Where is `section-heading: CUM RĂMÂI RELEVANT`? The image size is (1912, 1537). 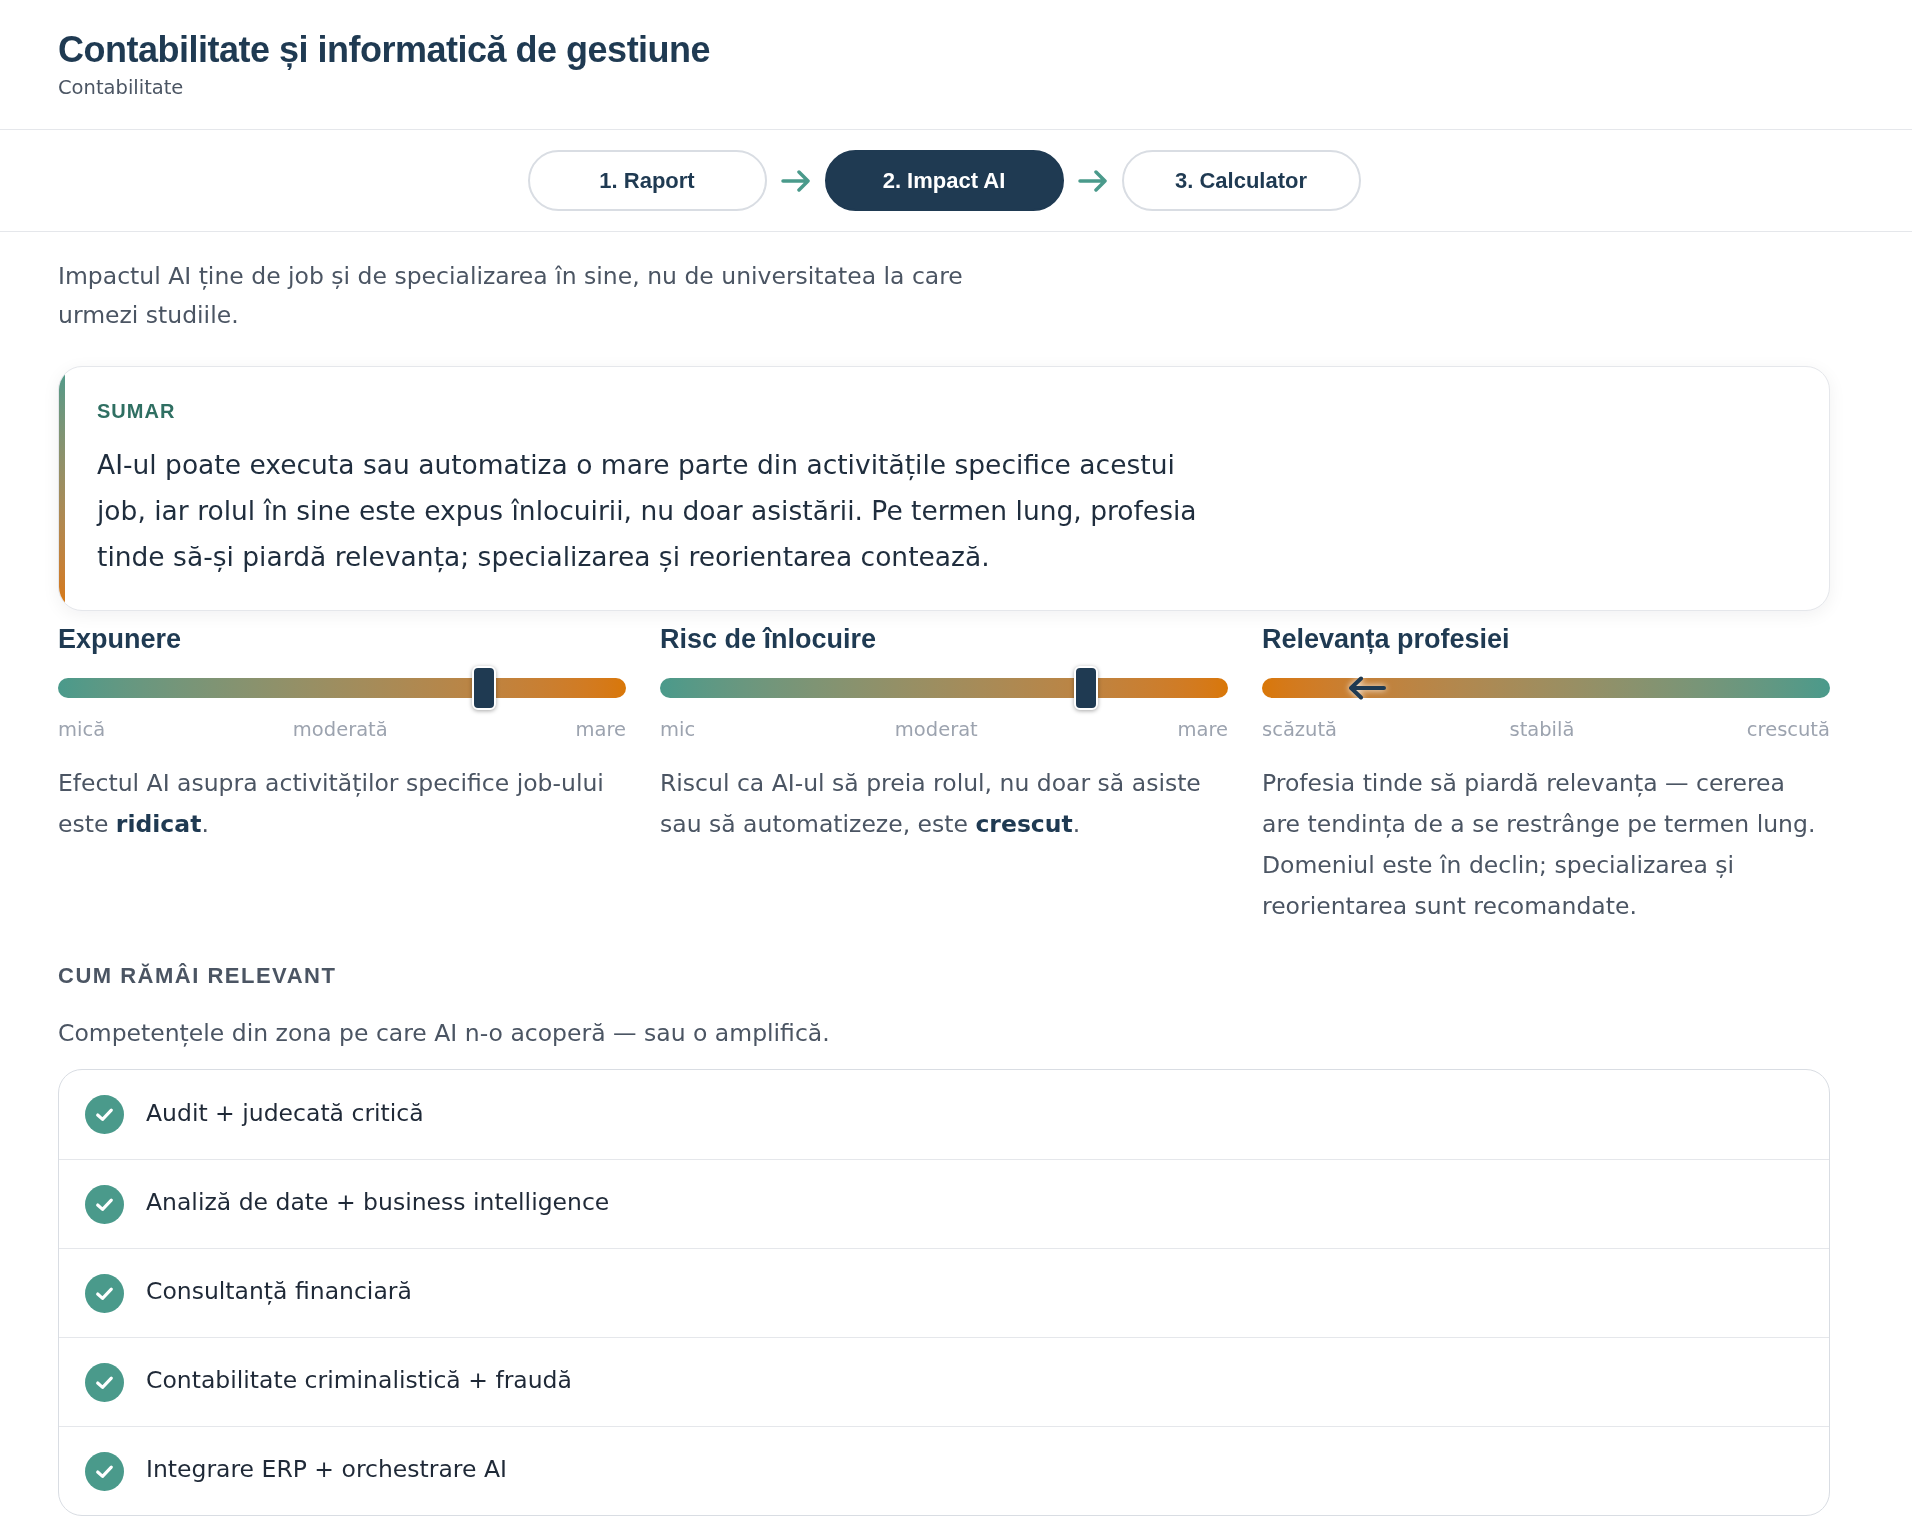
section-heading: CUM RĂMÂI RELEVANT is located at coordinates (197, 976).